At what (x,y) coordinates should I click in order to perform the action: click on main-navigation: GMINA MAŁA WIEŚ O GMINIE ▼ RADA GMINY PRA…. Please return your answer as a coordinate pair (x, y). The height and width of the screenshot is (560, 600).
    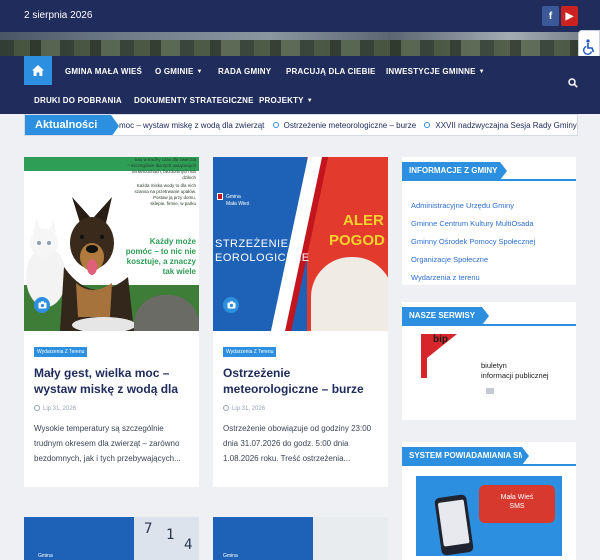
    Looking at the image, I should click on (300, 85).